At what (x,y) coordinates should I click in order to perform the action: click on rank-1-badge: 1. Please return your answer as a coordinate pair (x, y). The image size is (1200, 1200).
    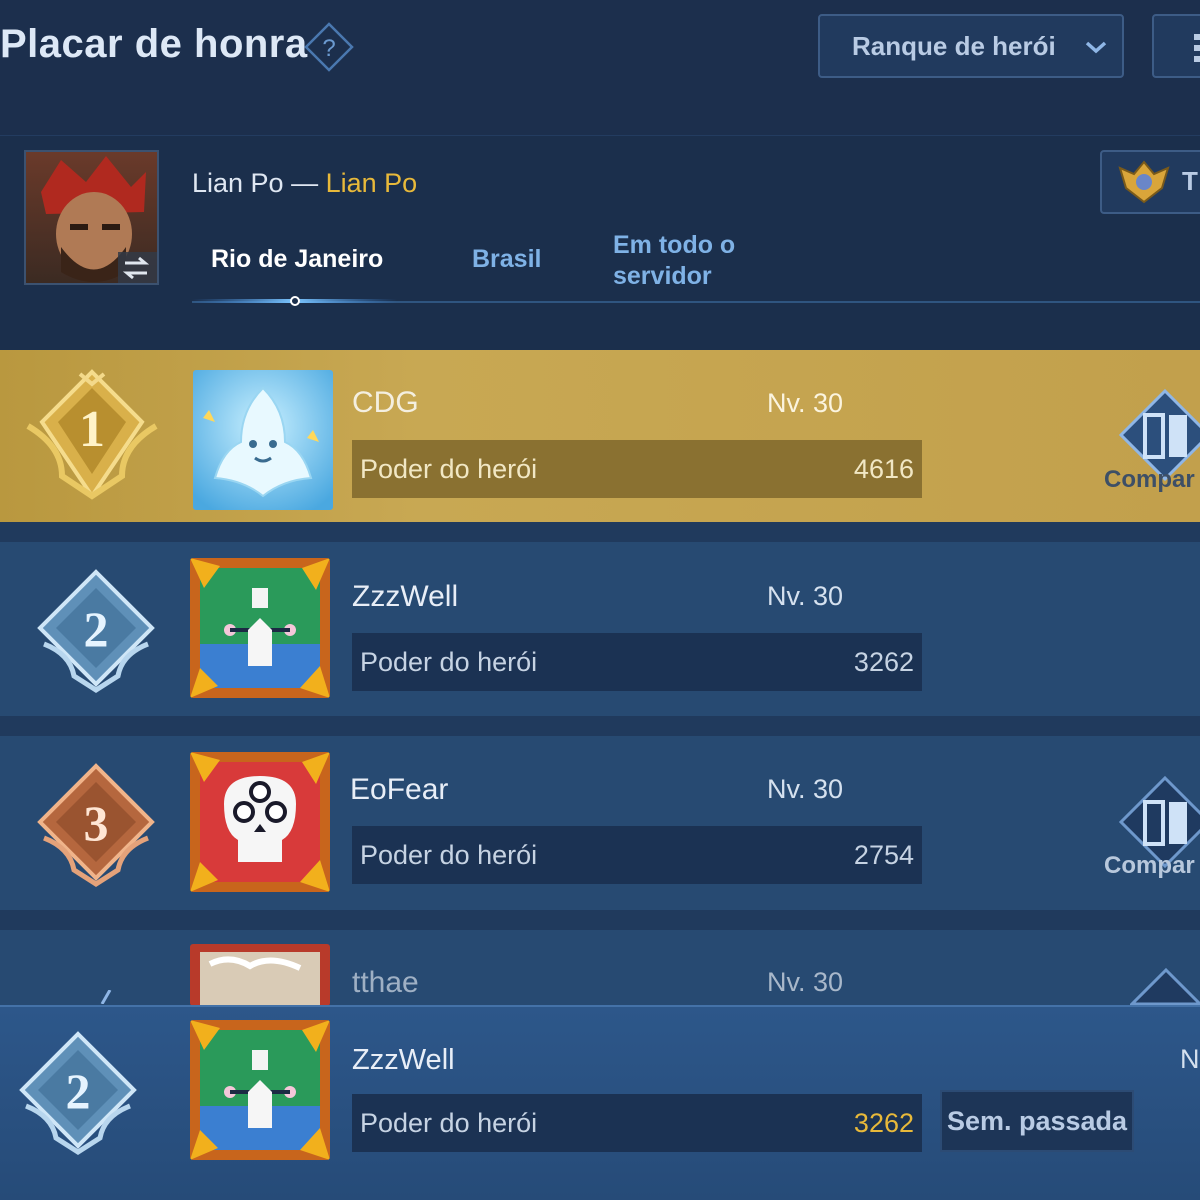
    Looking at the image, I should click on (92, 434).